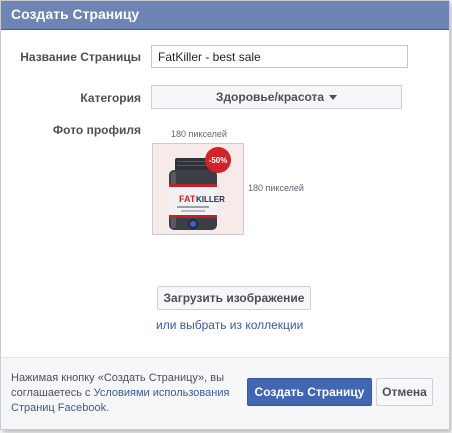 This screenshot has height=433, width=452. What do you see at coordinates (279, 56) in the screenshot?
I see `page-name-input` at bounding box center [279, 56].